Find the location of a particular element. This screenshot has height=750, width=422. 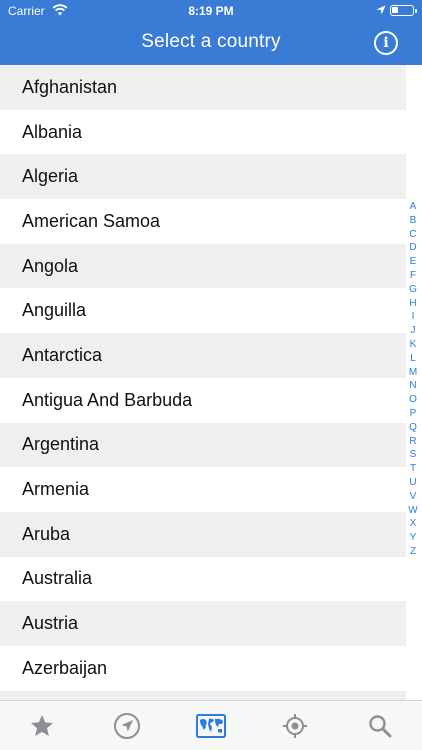

list-item: Australia is located at coordinates (203, 579).